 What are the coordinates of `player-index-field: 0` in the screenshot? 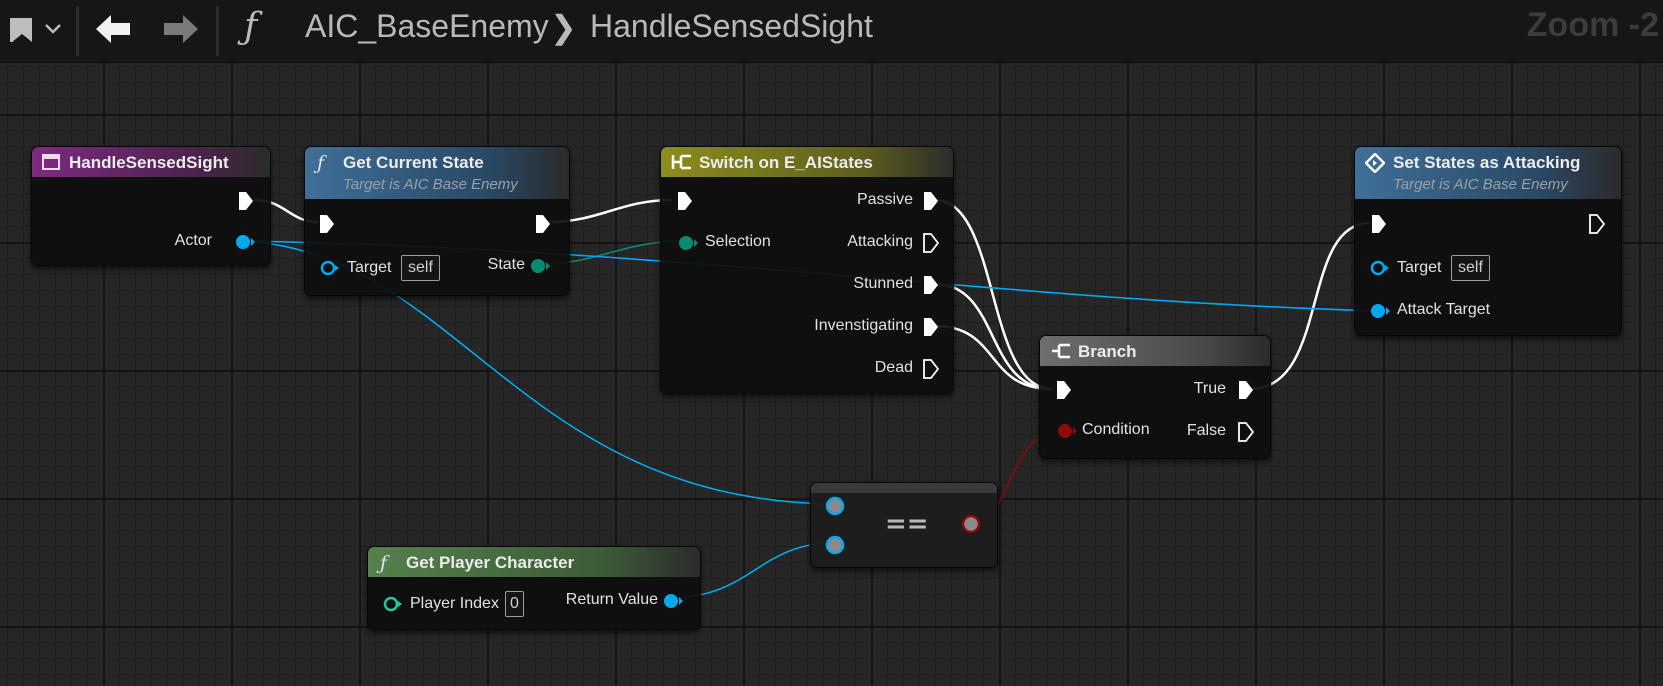 It's located at (514, 604).